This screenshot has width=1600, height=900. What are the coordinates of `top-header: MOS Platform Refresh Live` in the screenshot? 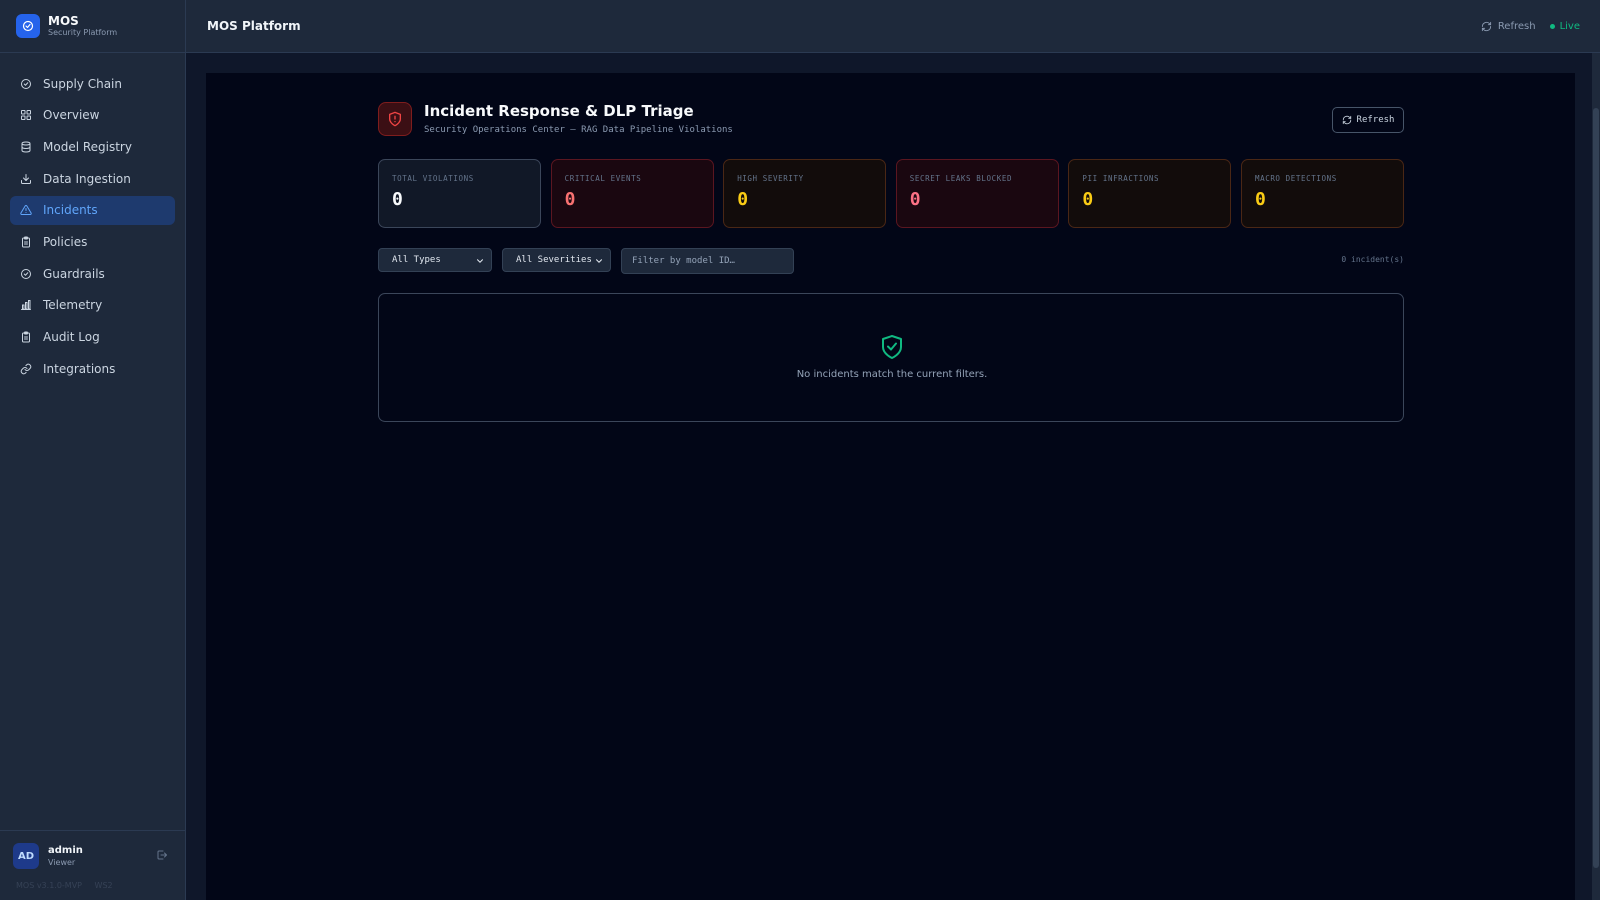 It's located at (893, 26).